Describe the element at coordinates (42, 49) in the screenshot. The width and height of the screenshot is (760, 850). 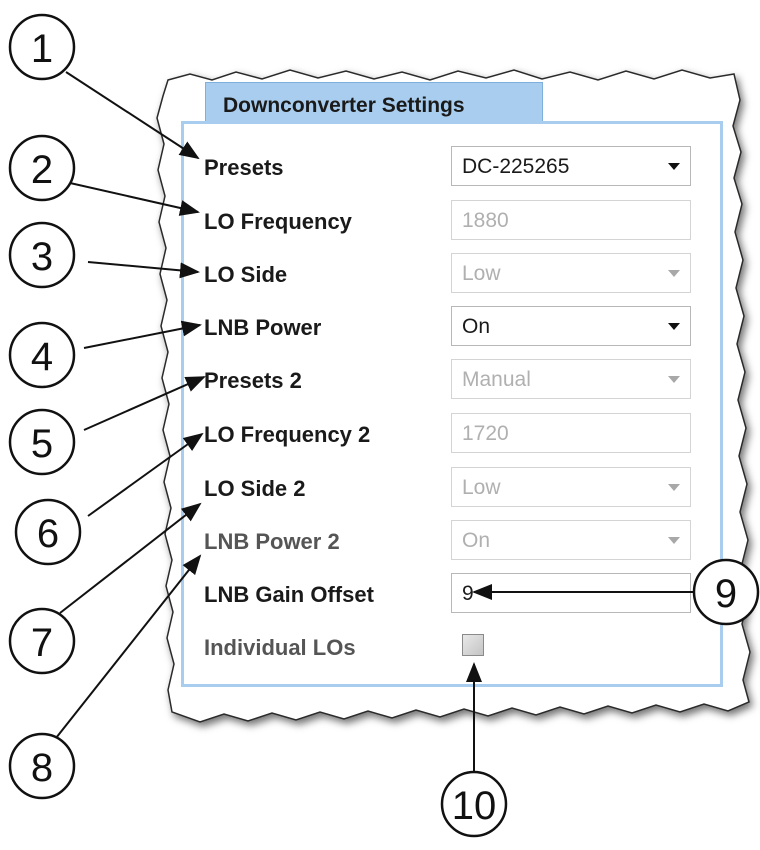
I see `callout-number-1: 1` at that location.